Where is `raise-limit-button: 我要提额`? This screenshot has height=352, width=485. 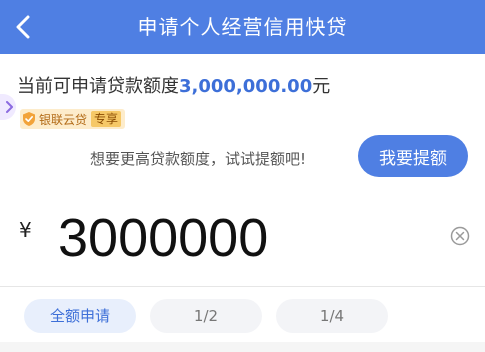
raise-limit-button: 我要提额 is located at coordinates (413, 156).